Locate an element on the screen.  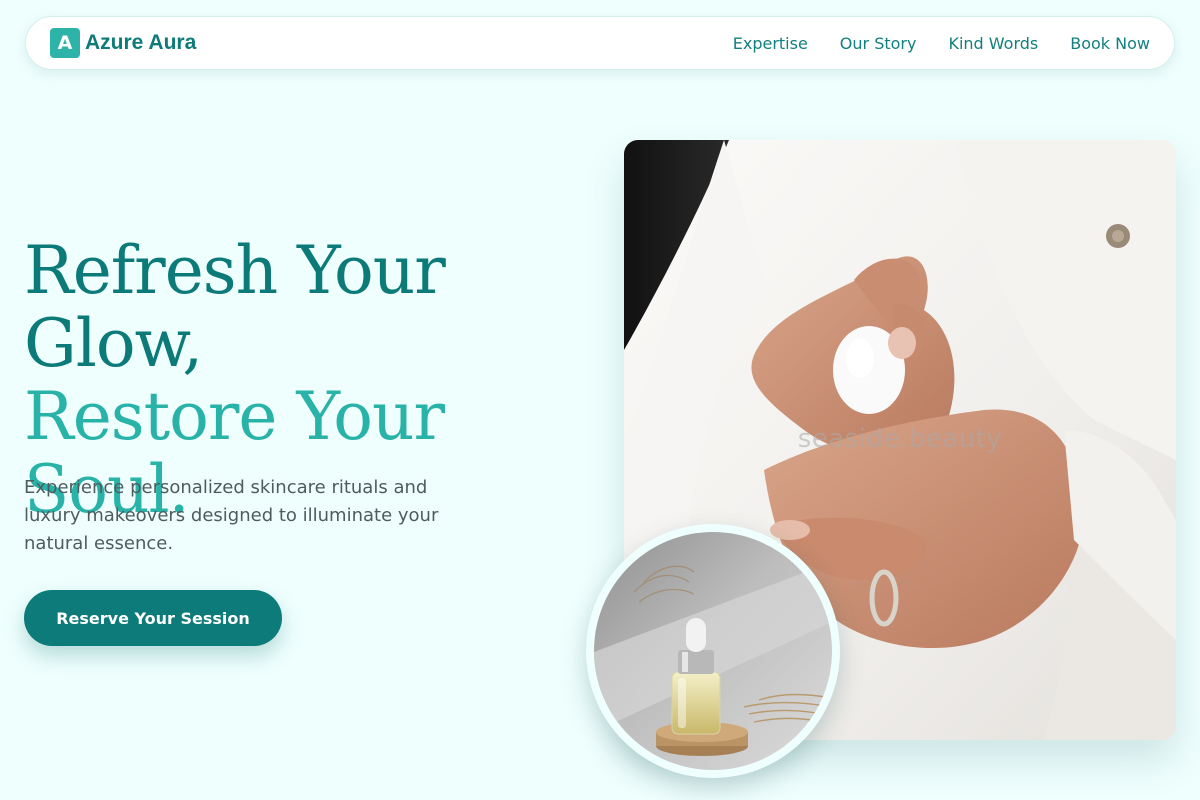
reserve-session-button: Reserve Your Session is located at coordinates (153, 618).